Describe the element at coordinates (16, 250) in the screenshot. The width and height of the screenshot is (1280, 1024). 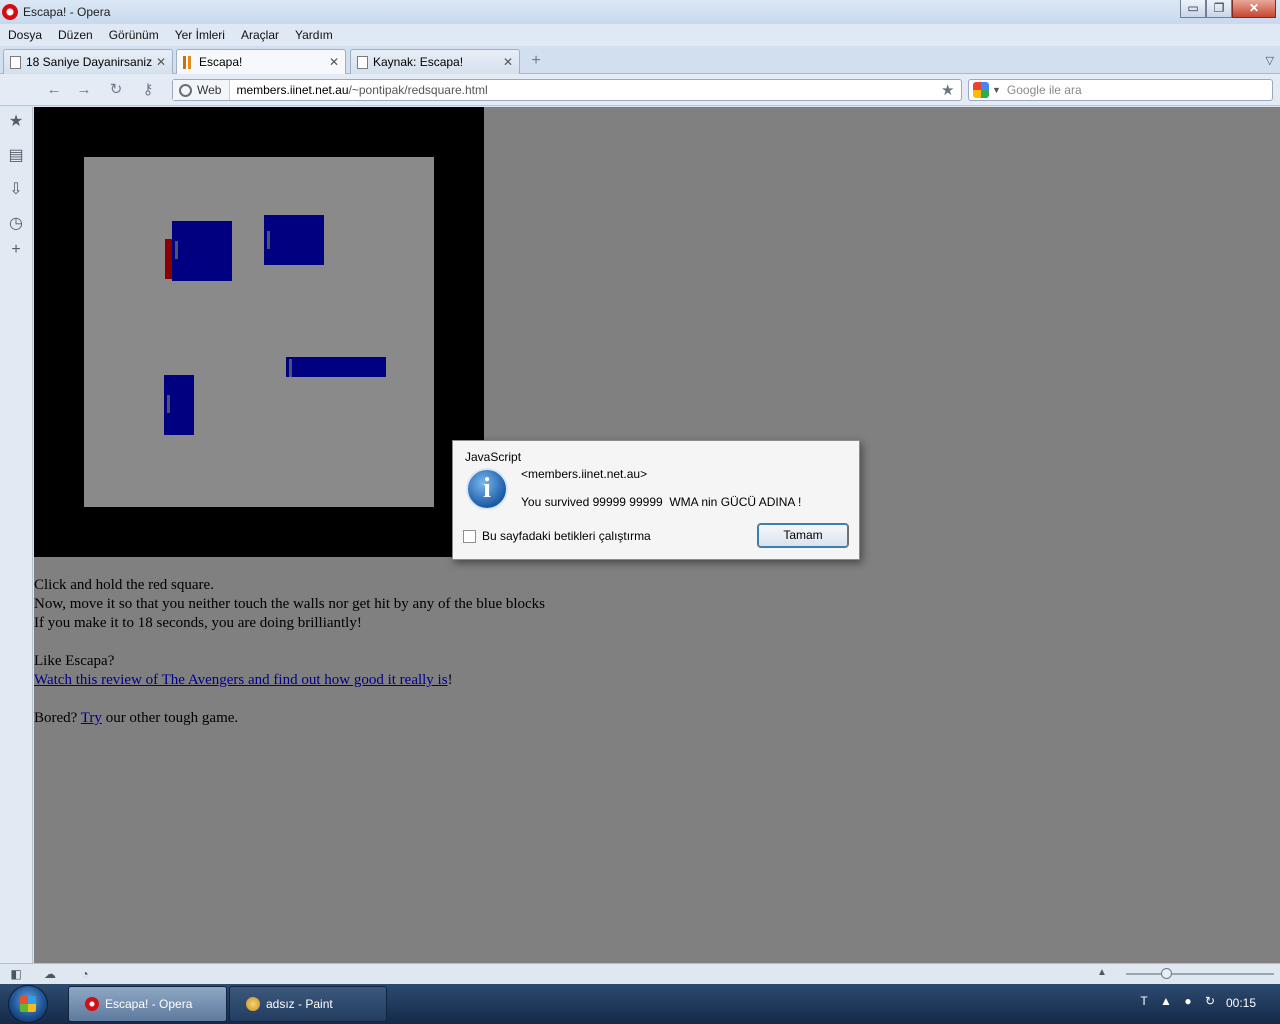
I see `add-panel-icon: +` at that location.